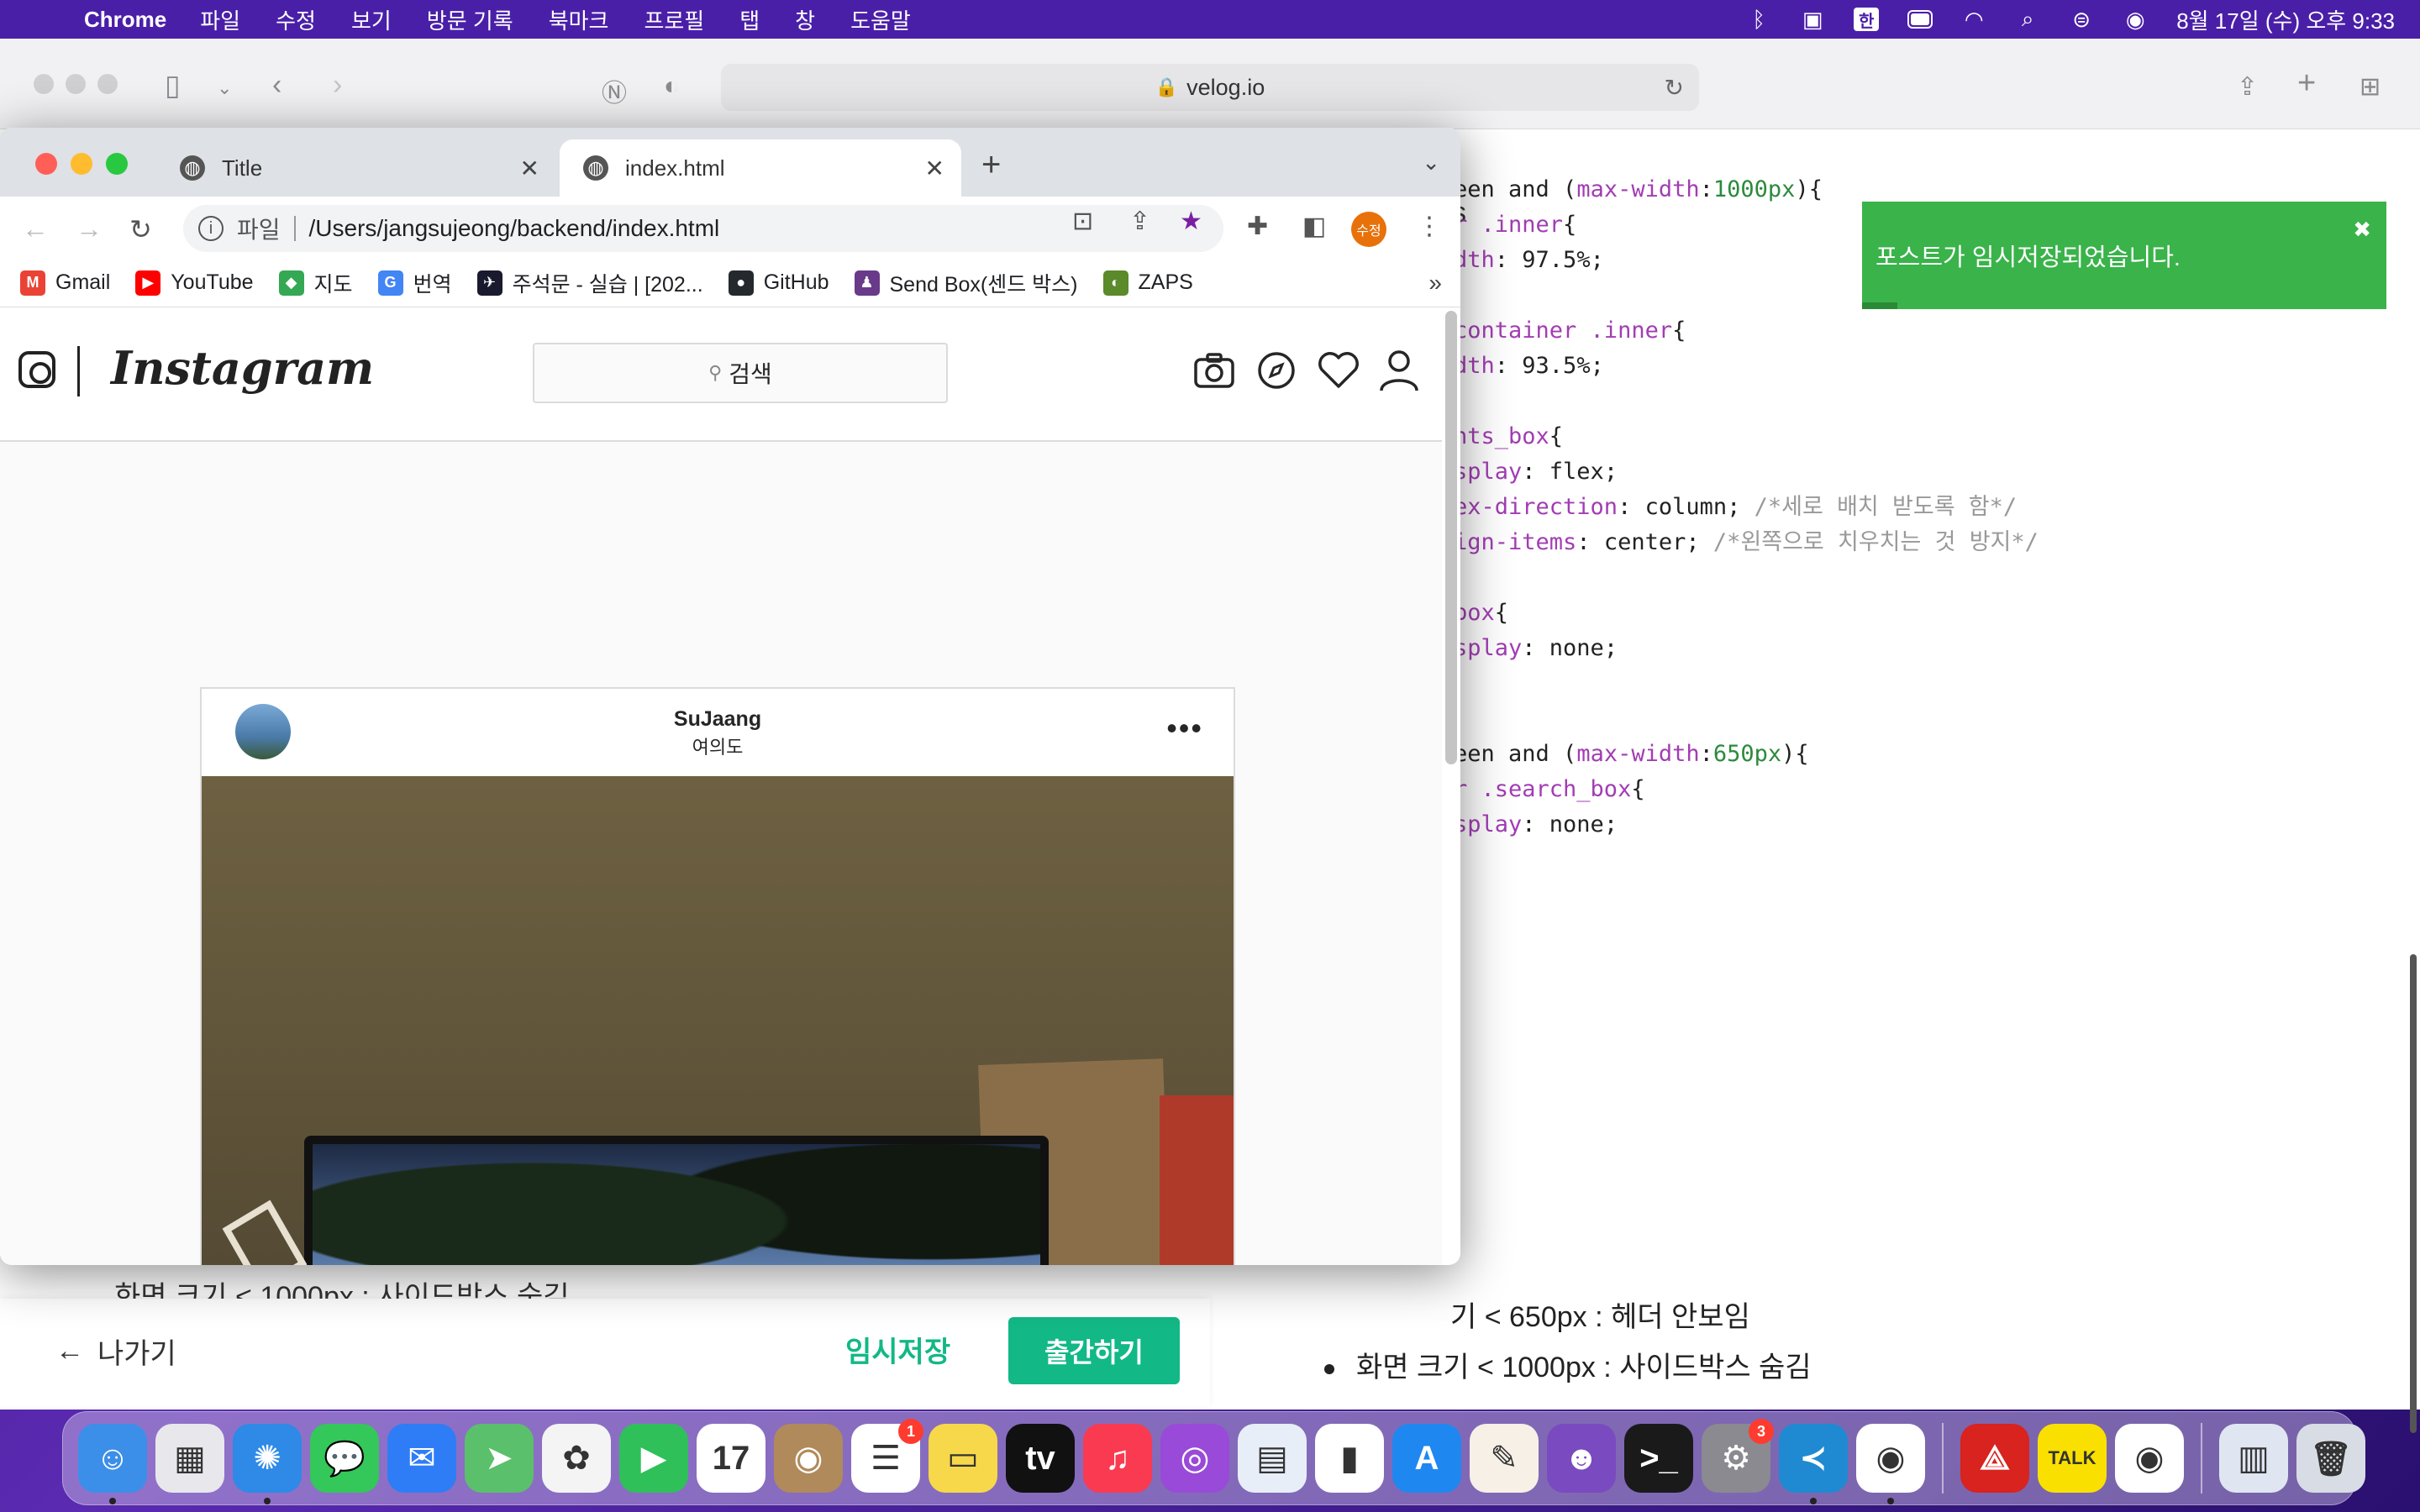 Image resolution: width=2420 pixels, height=1512 pixels. I want to click on safari-address-bar: 🔒 velog.io ↻, so click(1210, 87).